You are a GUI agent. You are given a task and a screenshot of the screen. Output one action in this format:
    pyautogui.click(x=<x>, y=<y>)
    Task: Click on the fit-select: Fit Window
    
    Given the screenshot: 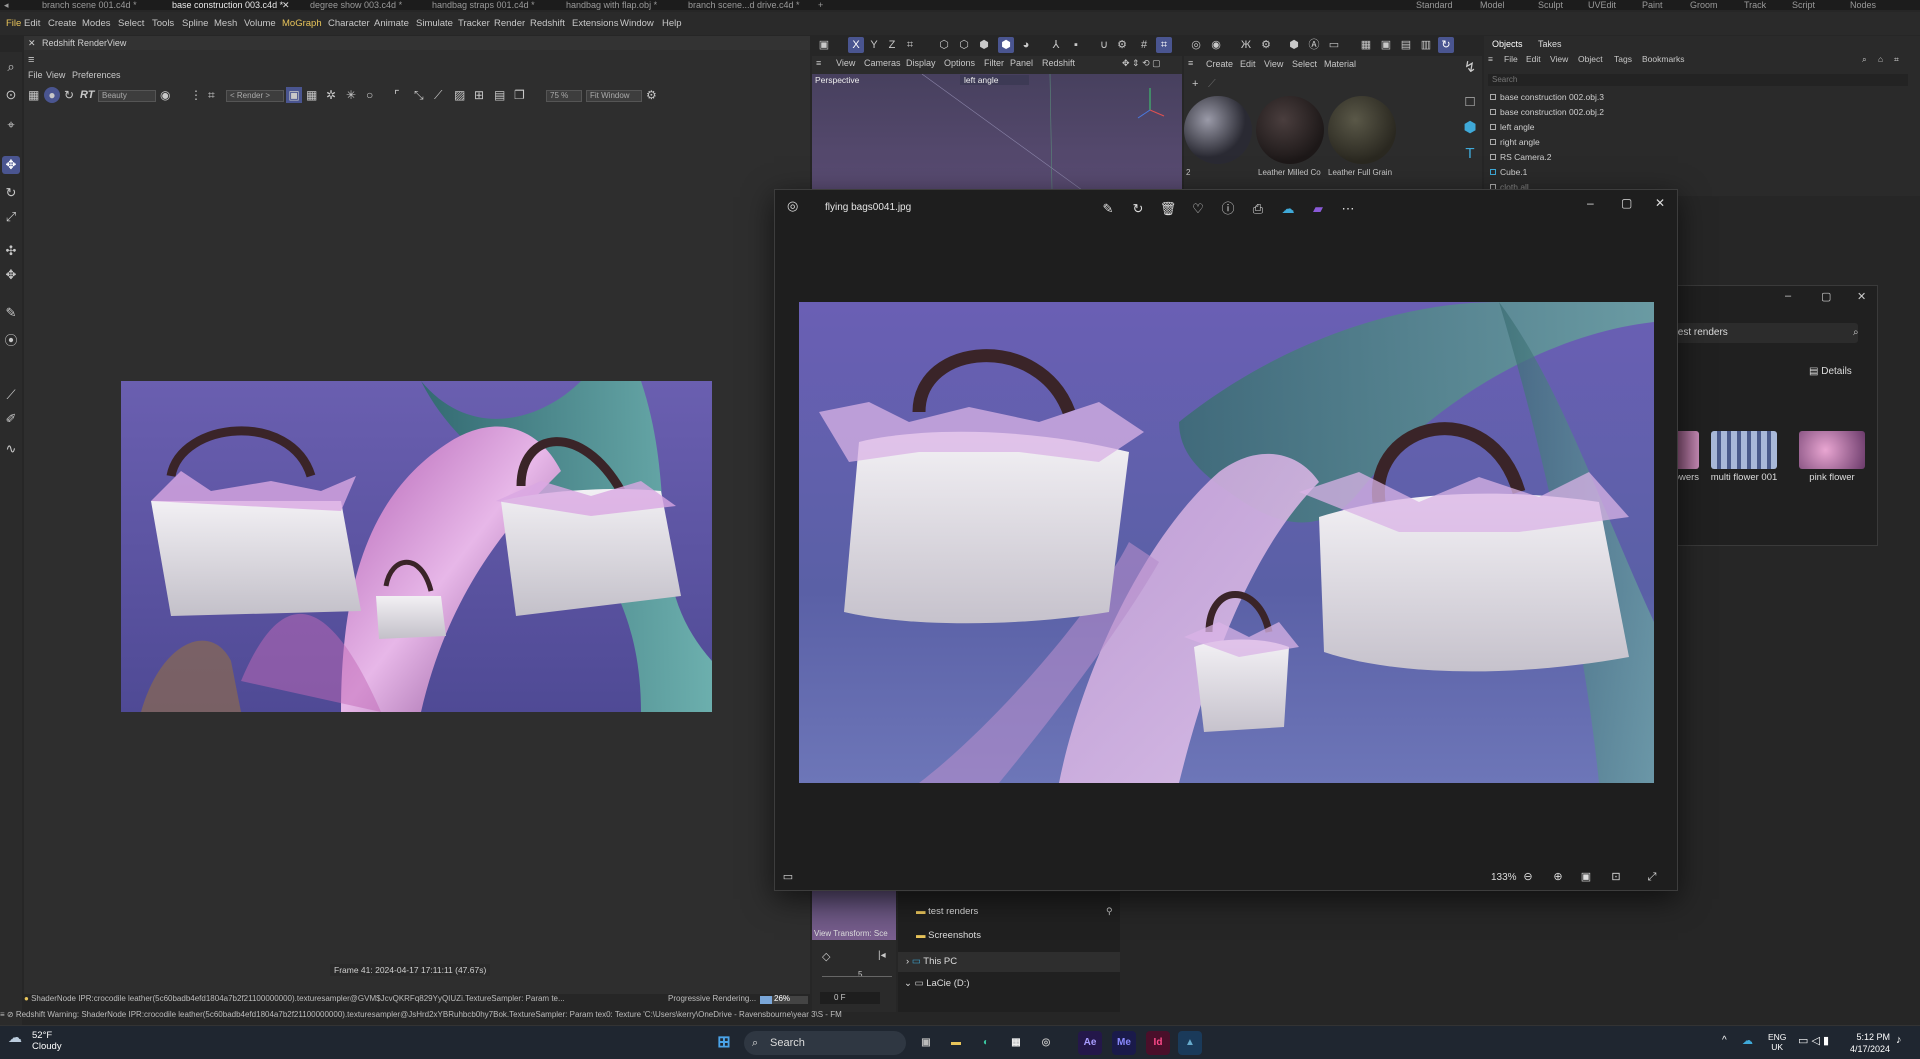 What is the action you would take?
    pyautogui.click(x=614, y=96)
    